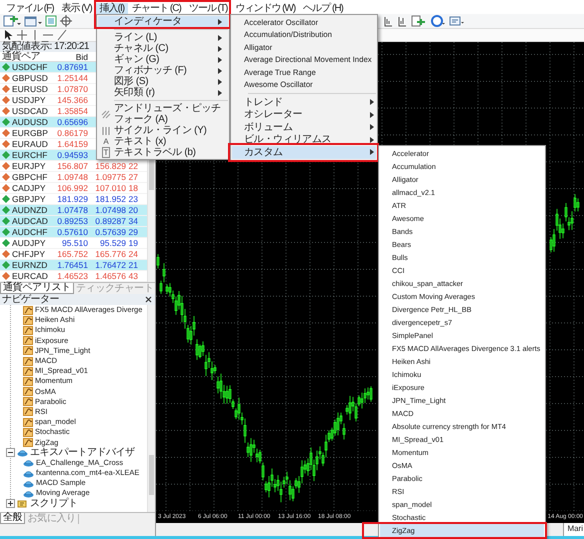  I want to click on scrollbar, so click(151, 408).